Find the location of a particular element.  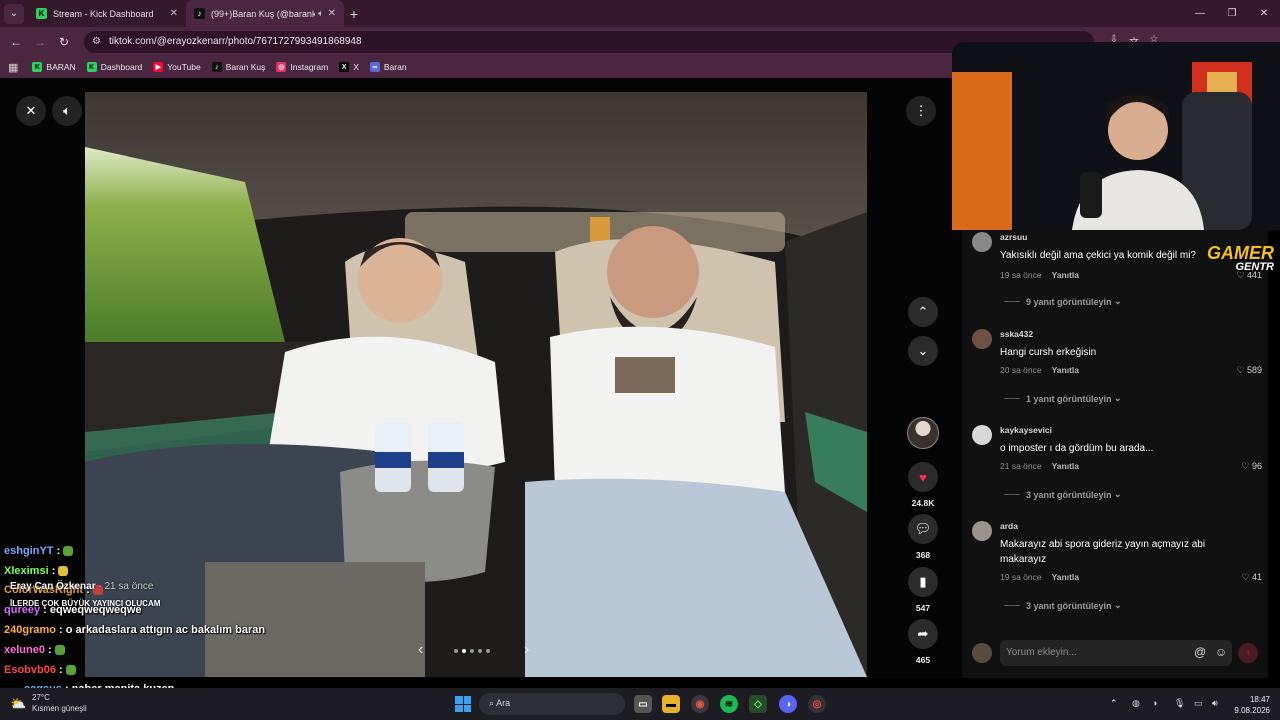

bookmark-baran: ∞ Baran is located at coordinates (388, 67).